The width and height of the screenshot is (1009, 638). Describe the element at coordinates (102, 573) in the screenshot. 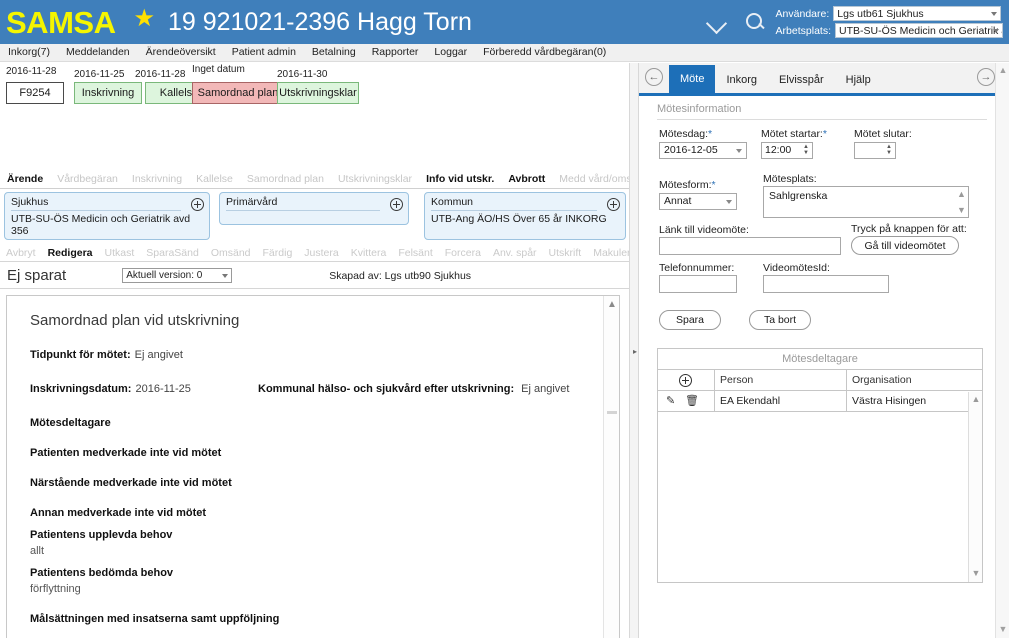

I see `document-section-heading: Patientens bedömda behov` at that location.